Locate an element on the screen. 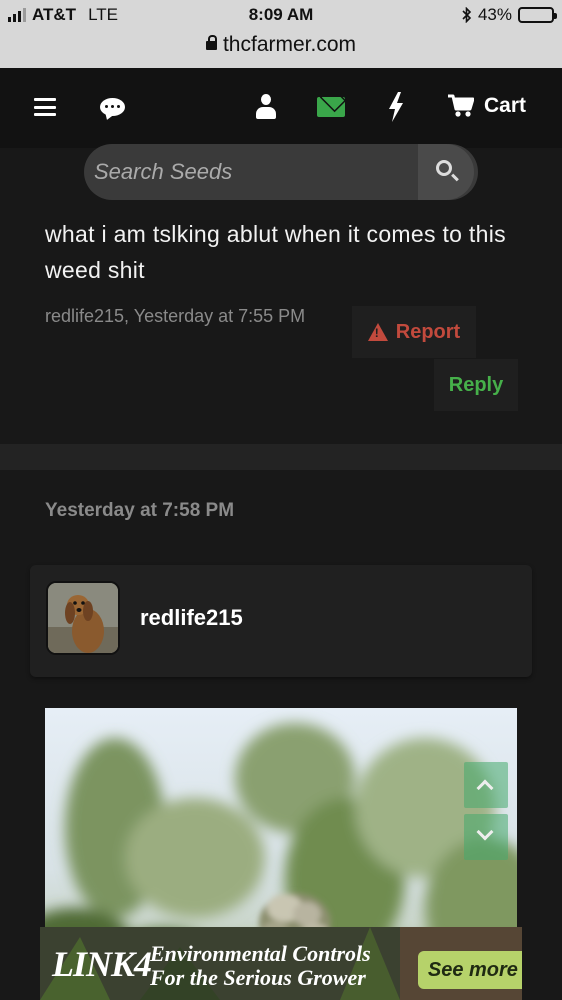 The width and height of the screenshot is (562, 1000). chevron-down-icon is located at coordinates (485, 832).